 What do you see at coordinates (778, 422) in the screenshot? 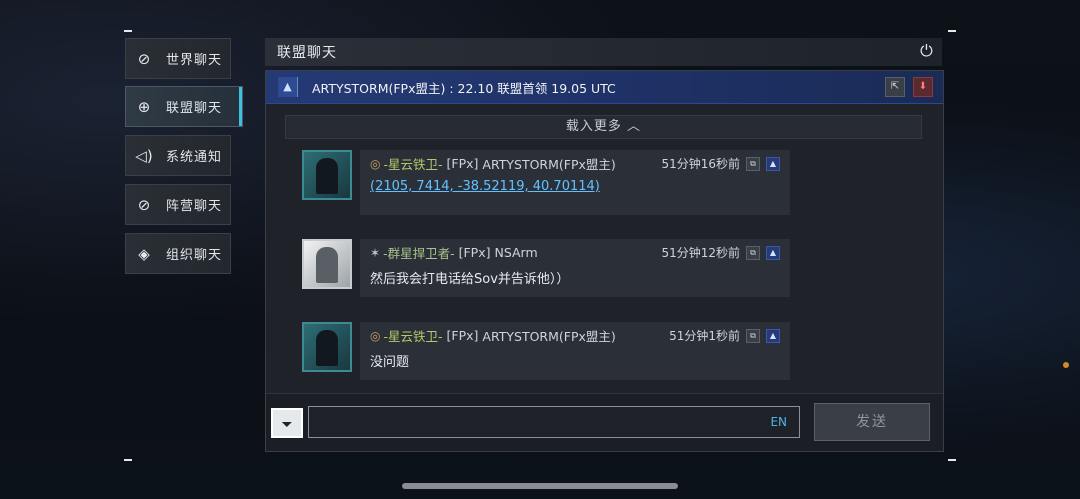
I see `language-toggle: EN` at bounding box center [778, 422].